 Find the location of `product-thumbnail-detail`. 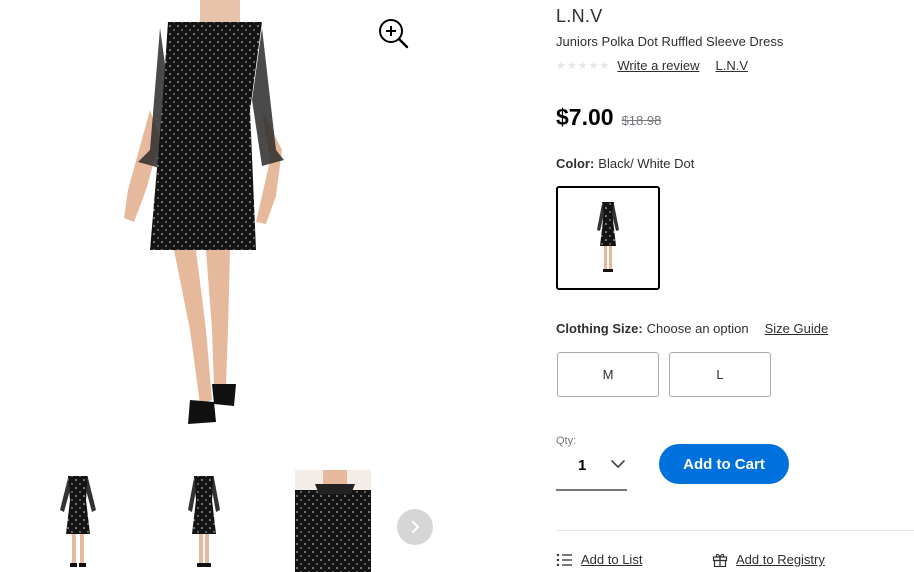

product-thumbnail-detail is located at coordinates (333, 521).